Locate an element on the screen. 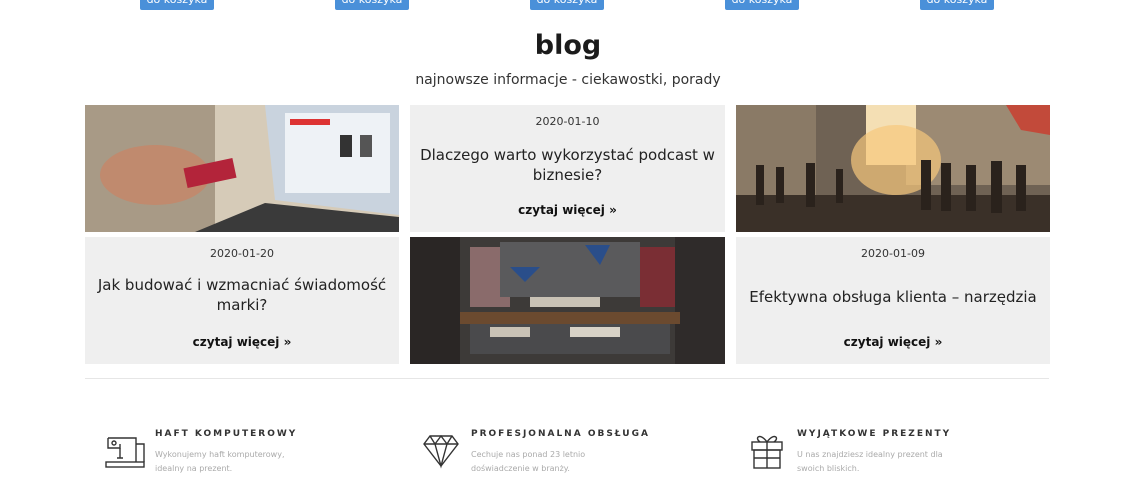 Image resolution: width=1136 pixels, height=487 pixels. section-divider is located at coordinates (567, 378).